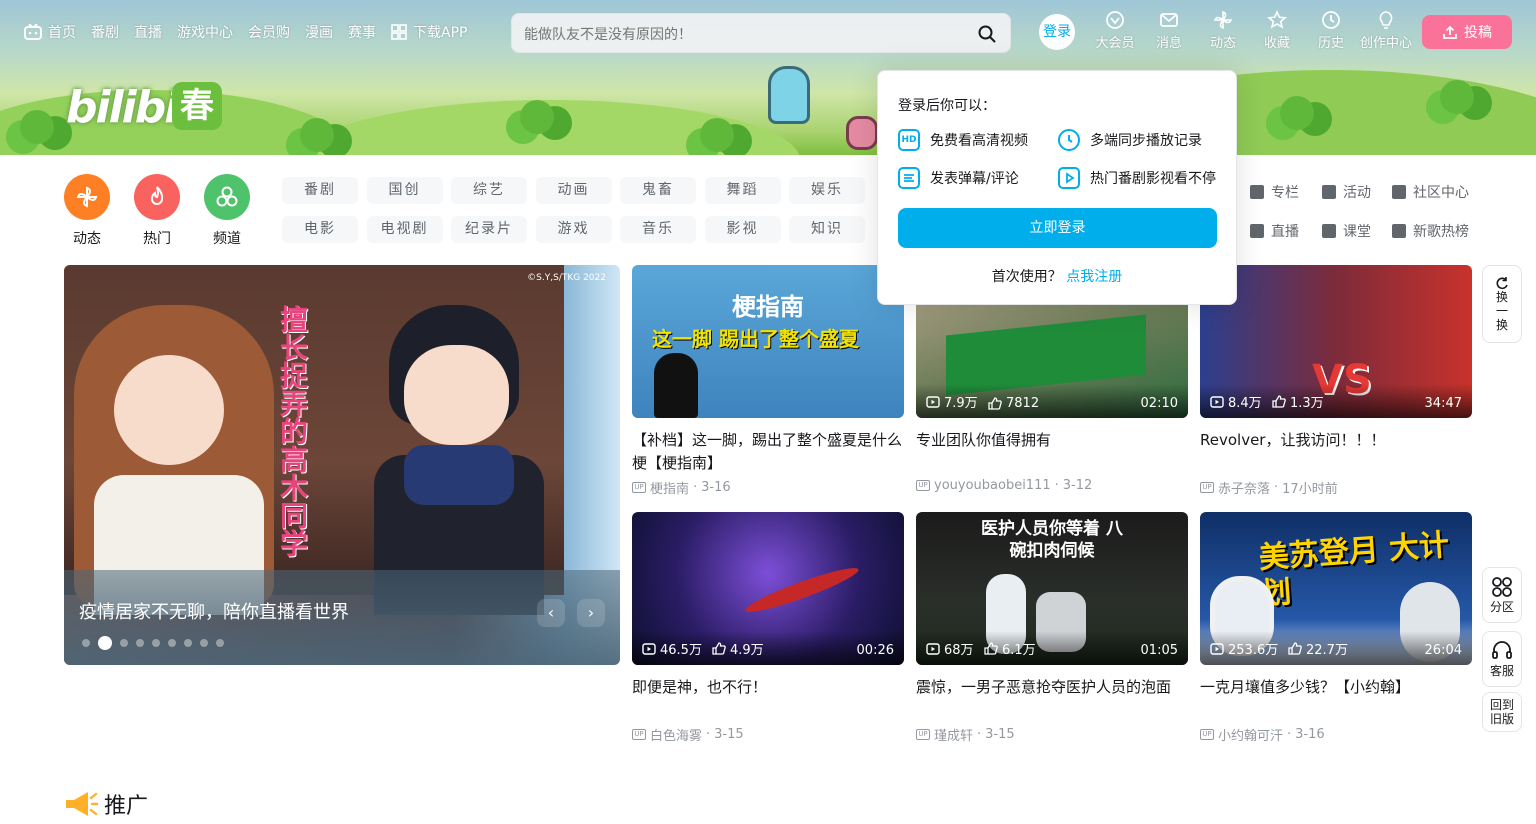 This screenshot has height=824, width=1536. Describe the element at coordinates (591, 613) in the screenshot. I see `carousel-next-button: ›` at that location.